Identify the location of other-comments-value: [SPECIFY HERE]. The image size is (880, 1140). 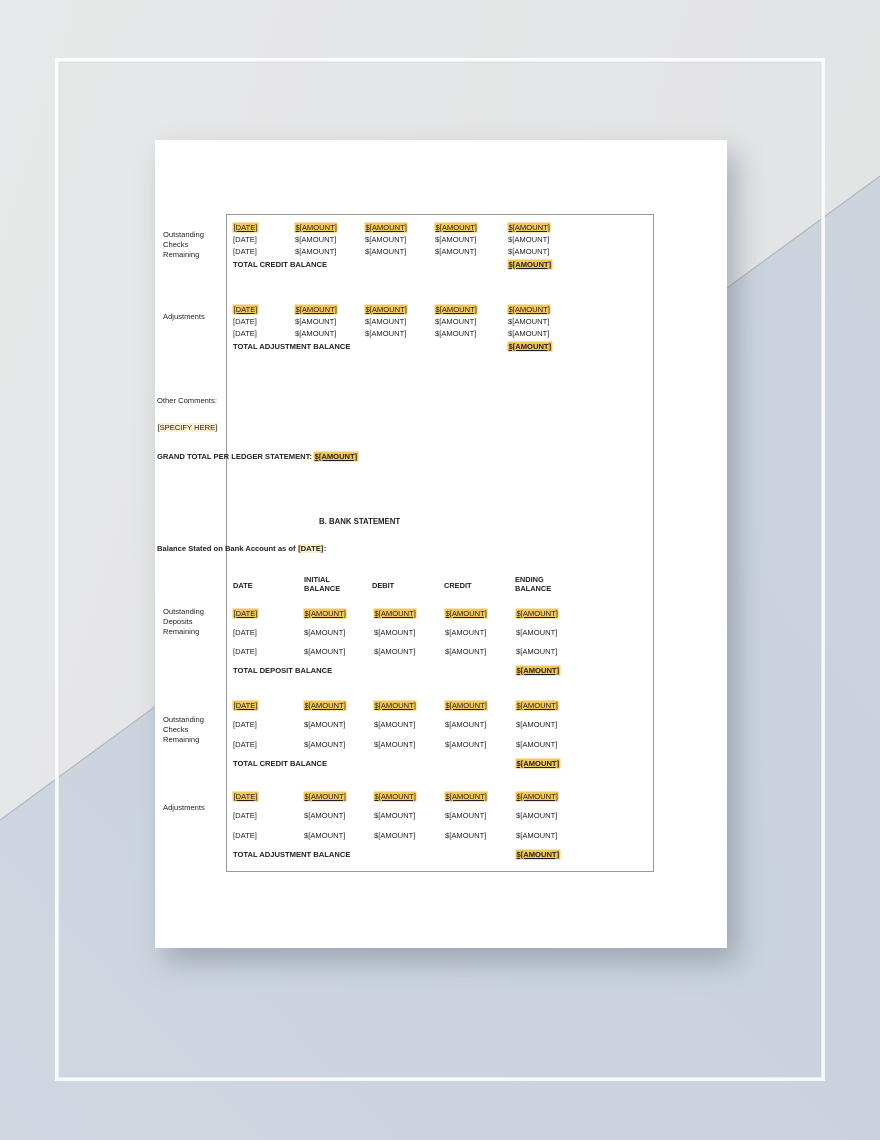
(187, 427).